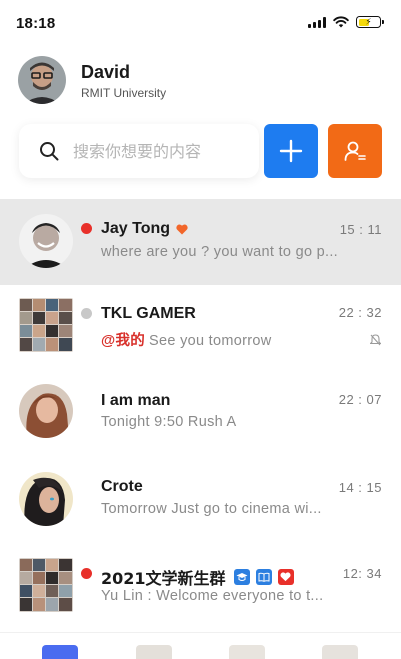 The width and height of the screenshot is (401, 659). Describe the element at coordinates (86, 313) in the screenshot. I see `status-dot` at that location.